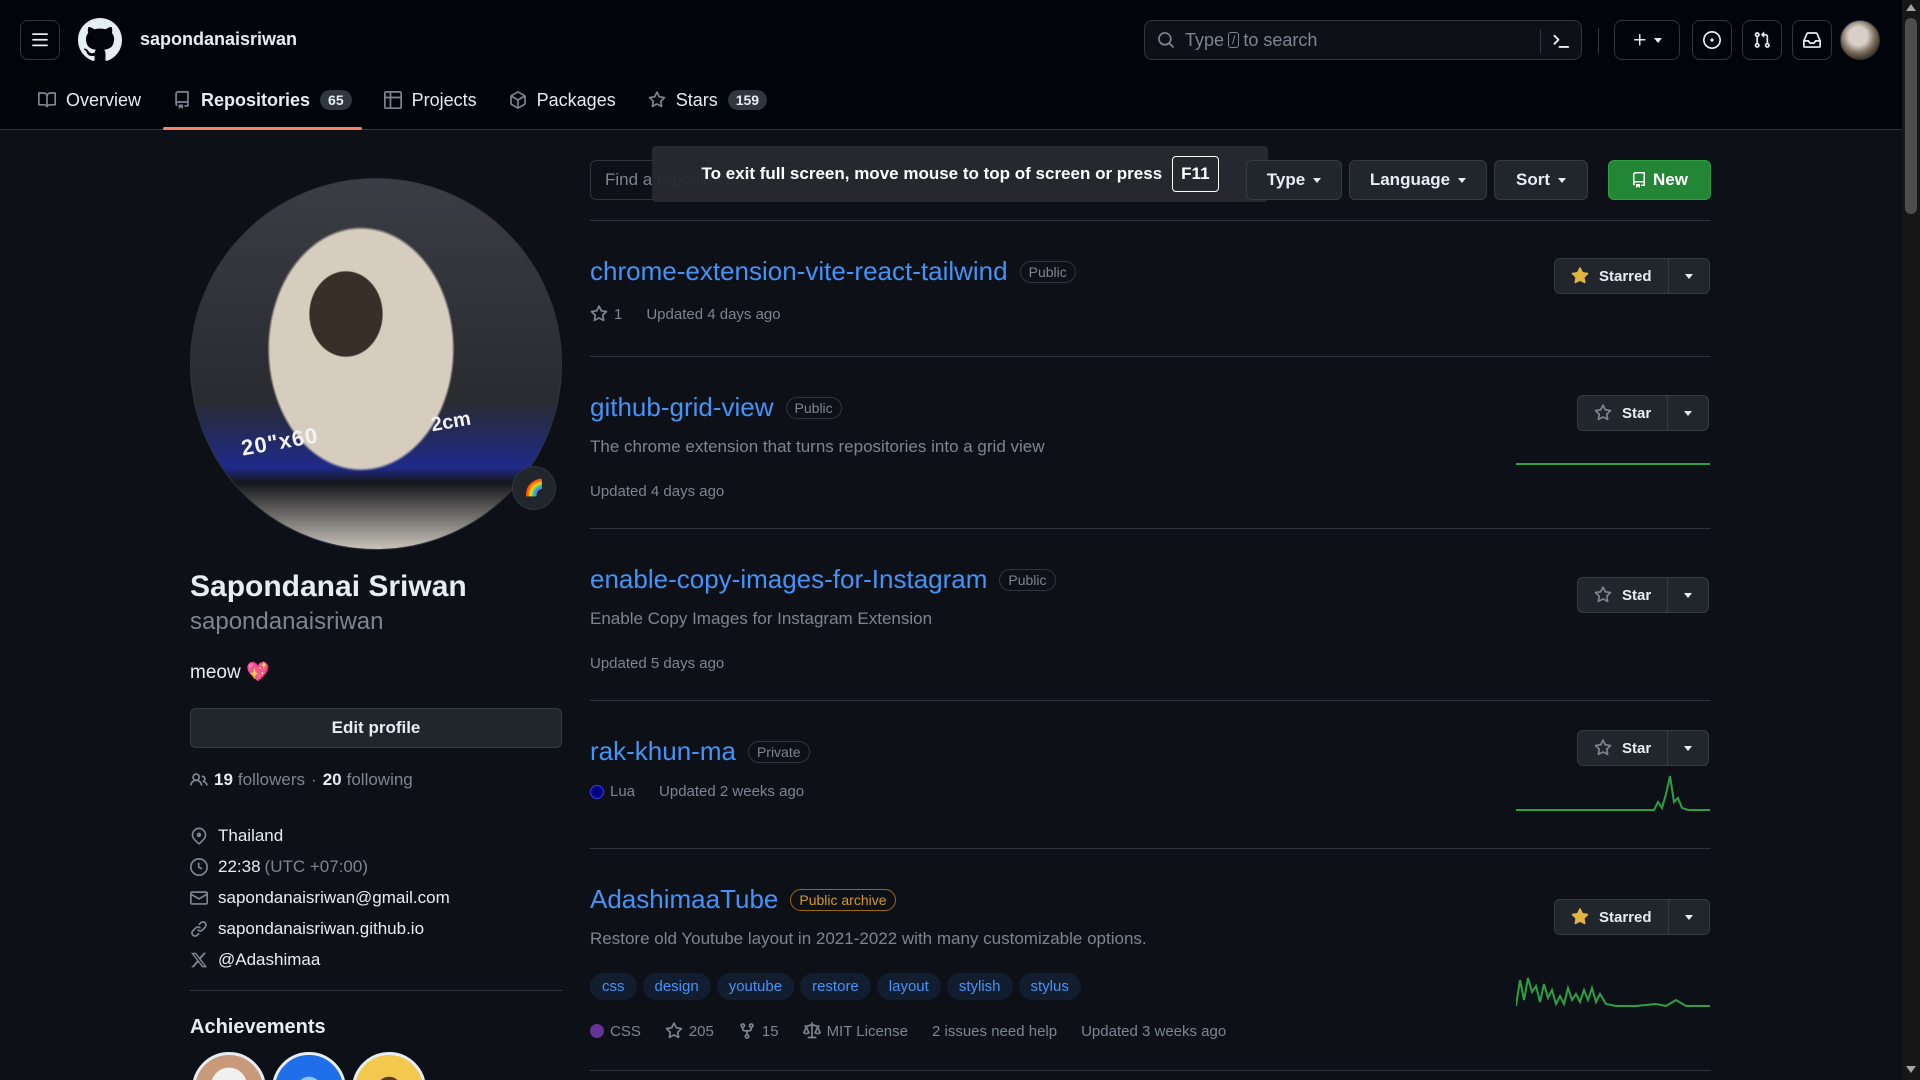 The height and width of the screenshot is (1080, 1920). What do you see at coordinates (1561, 41) in the screenshot?
I see `command-palette-icon` at bounding box center [1561, 41].